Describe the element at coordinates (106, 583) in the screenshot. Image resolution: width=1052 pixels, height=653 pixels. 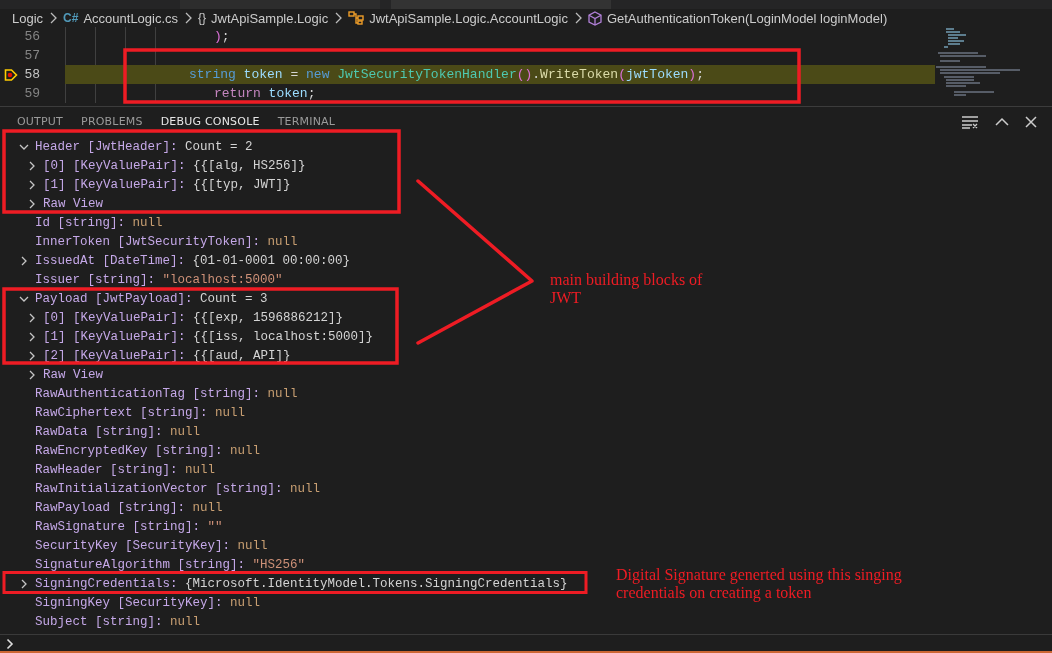
I see `variable-name: SigningCredentials:` at that location.